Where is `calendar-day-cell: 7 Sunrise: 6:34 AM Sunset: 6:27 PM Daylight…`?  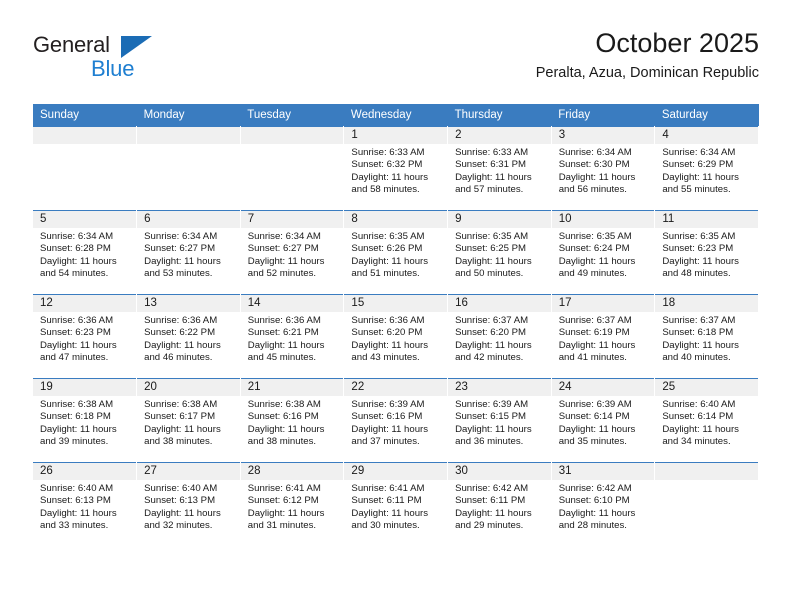 calendar-day-cell: 7 Sunrise: 6:34 AM Sunset: 6:27 PM Daylight… is located at coordinates (292, 252).